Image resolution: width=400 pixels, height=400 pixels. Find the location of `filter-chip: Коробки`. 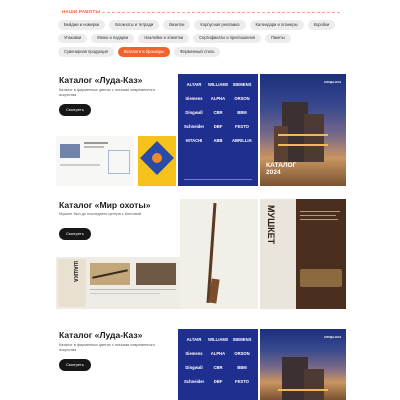

filter-chip: Коробки is located at coordinates (321, 25).